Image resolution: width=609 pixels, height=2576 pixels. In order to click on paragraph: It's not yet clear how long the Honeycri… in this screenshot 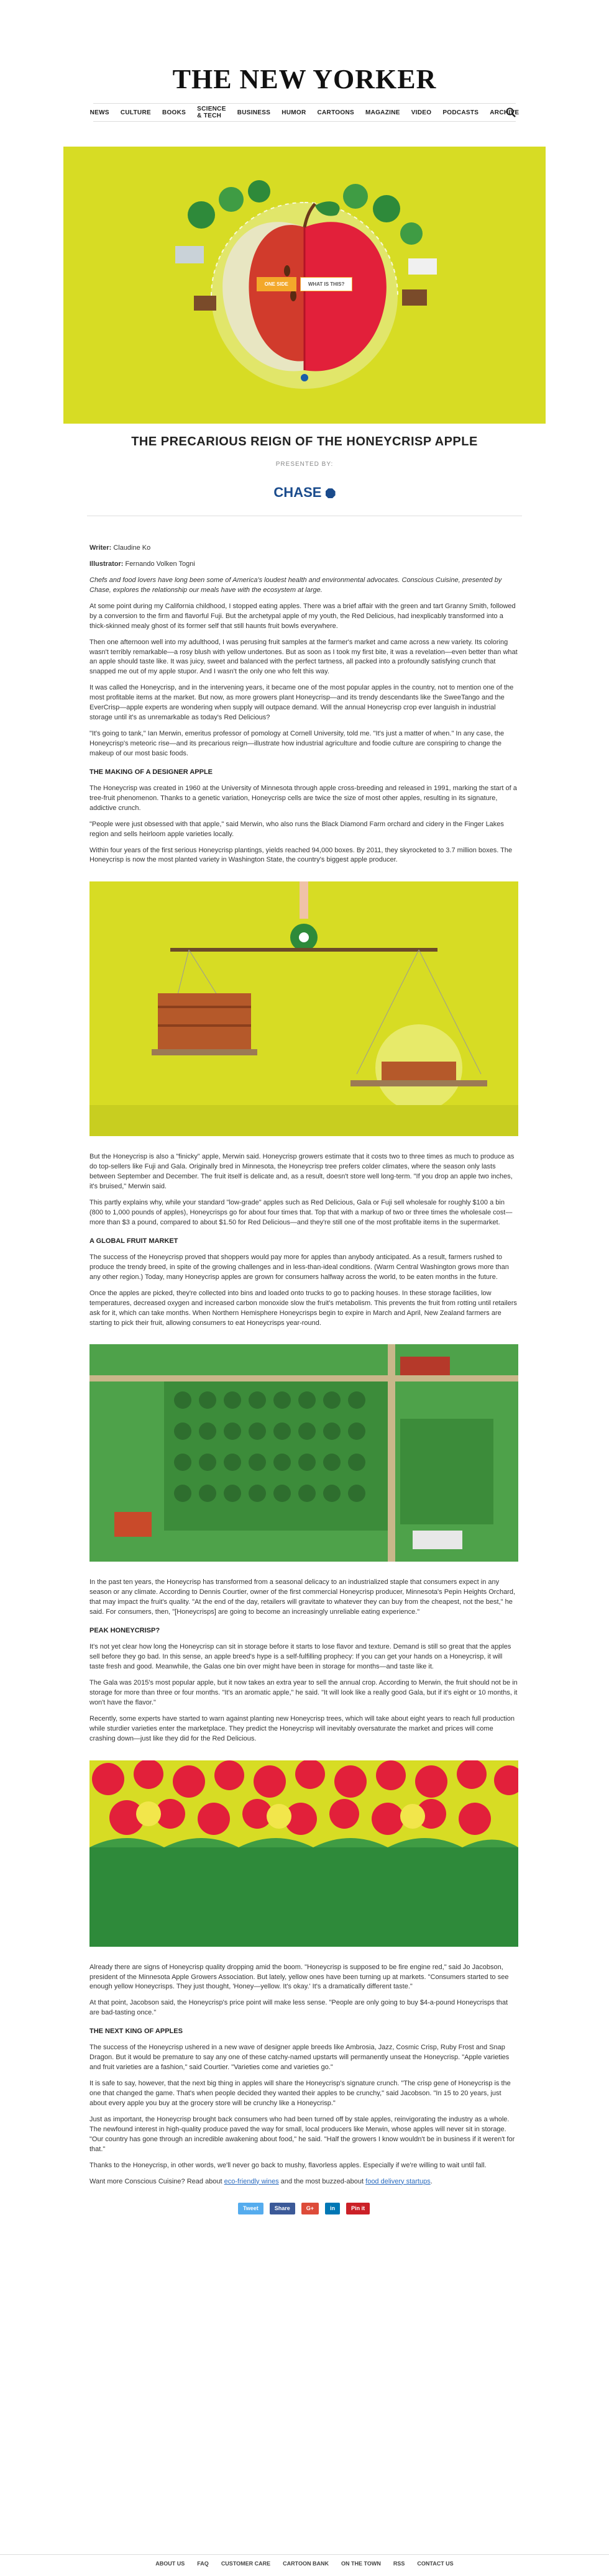, I will do `click(300, 1656)`.